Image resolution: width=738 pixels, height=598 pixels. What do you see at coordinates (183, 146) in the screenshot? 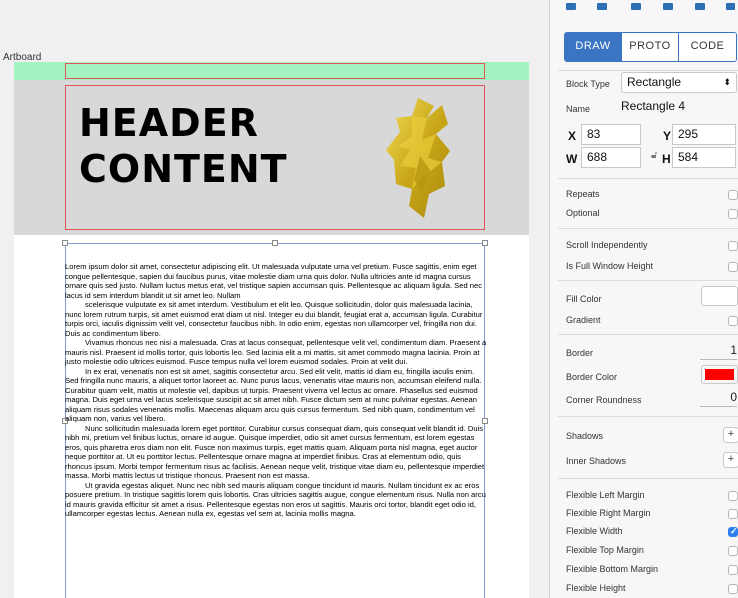
I see `header-text: HEADER CONTENT` at bounding box center [183, 146].